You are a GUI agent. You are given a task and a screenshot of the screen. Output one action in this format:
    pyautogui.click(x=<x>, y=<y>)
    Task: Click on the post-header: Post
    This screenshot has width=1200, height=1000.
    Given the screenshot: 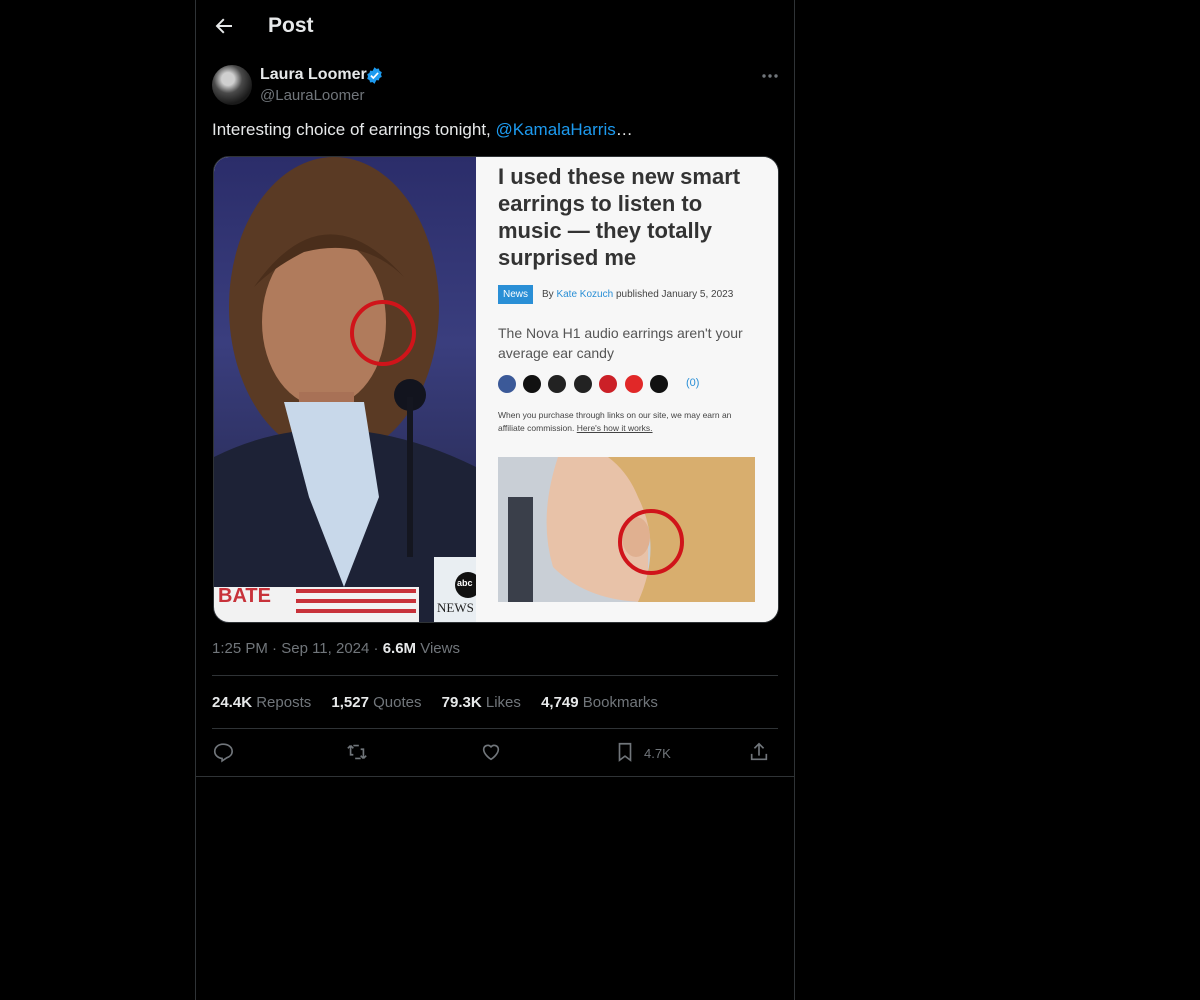 What is the action you would take?
    pyautogui.click(x=495, y=26)
    